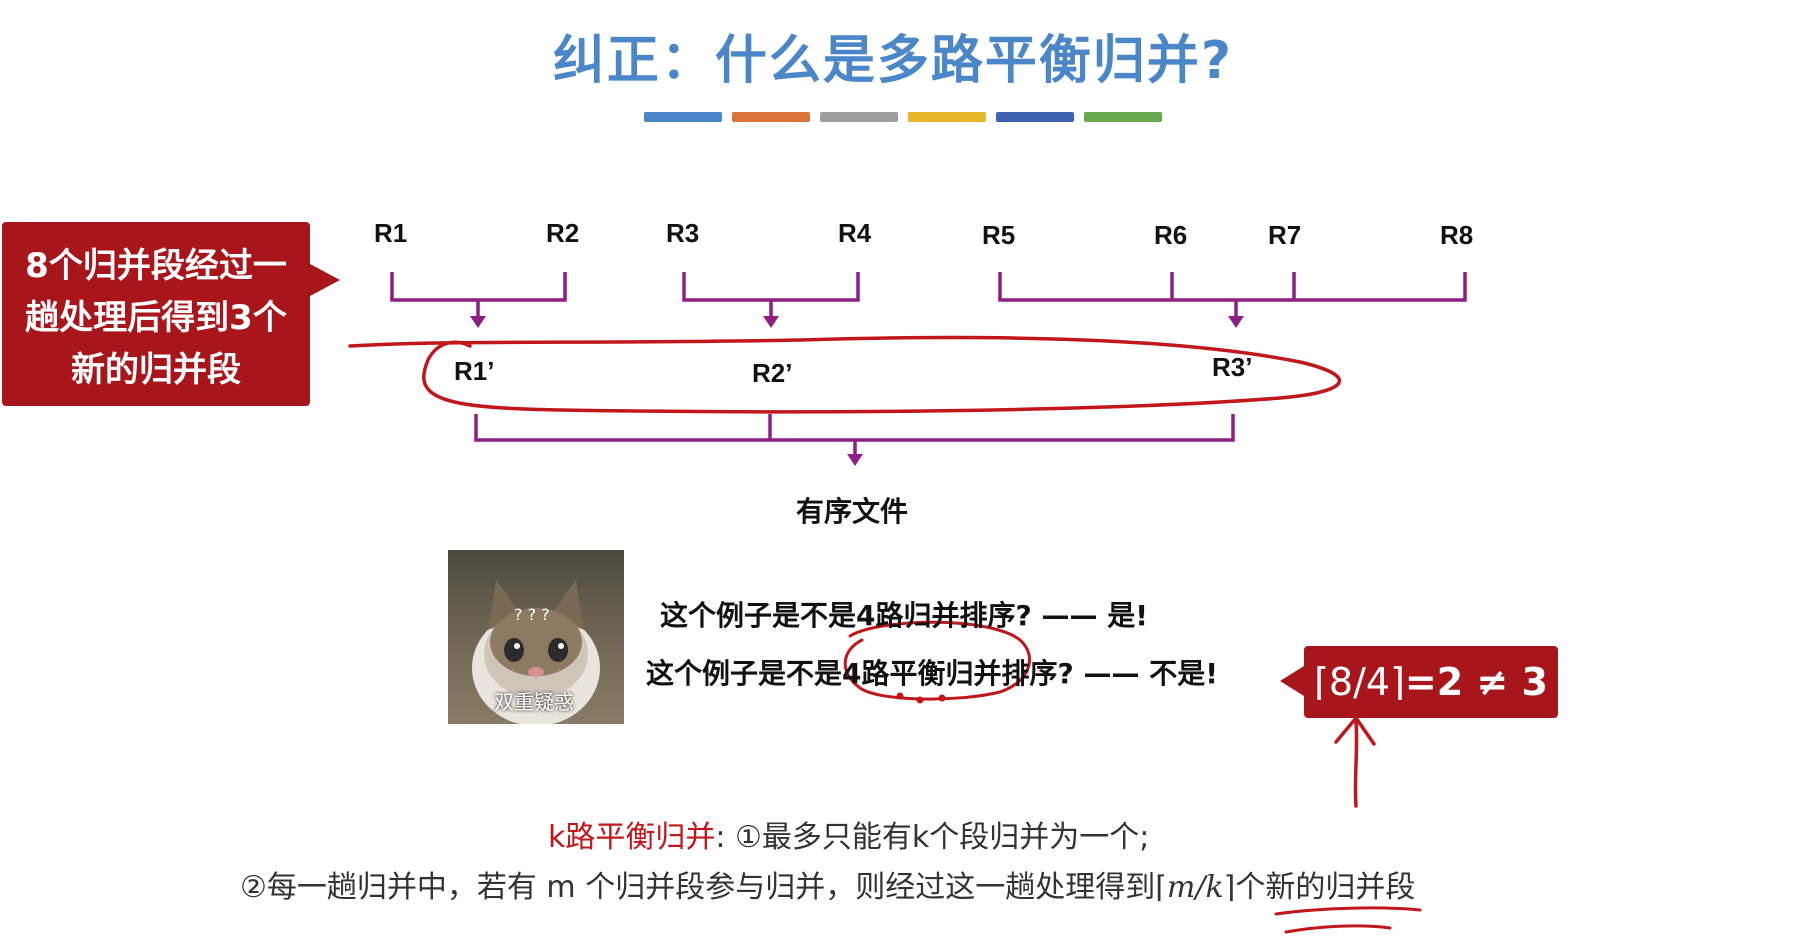  I want to click on question-1-suffix: 排序? —— 是!, so click(1054, 615).